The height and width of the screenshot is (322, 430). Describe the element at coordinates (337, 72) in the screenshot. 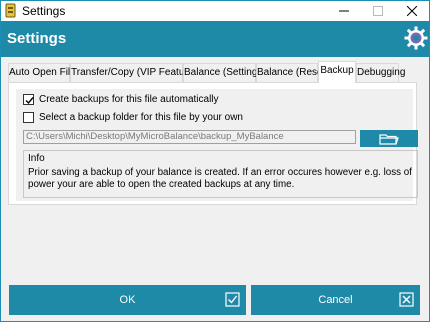

I see `tab-backup: Backup` at that location.